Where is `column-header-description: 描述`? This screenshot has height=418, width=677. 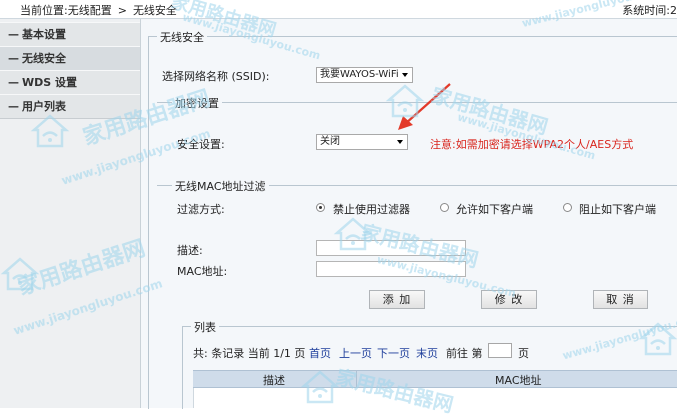
column-header-description: 描述 is located at coordinates (274, 380).